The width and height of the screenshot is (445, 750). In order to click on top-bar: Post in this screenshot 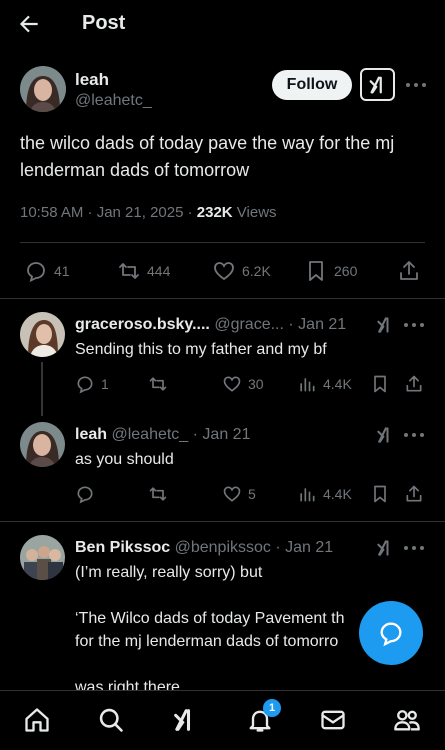, I will do `click(222, 24)`.